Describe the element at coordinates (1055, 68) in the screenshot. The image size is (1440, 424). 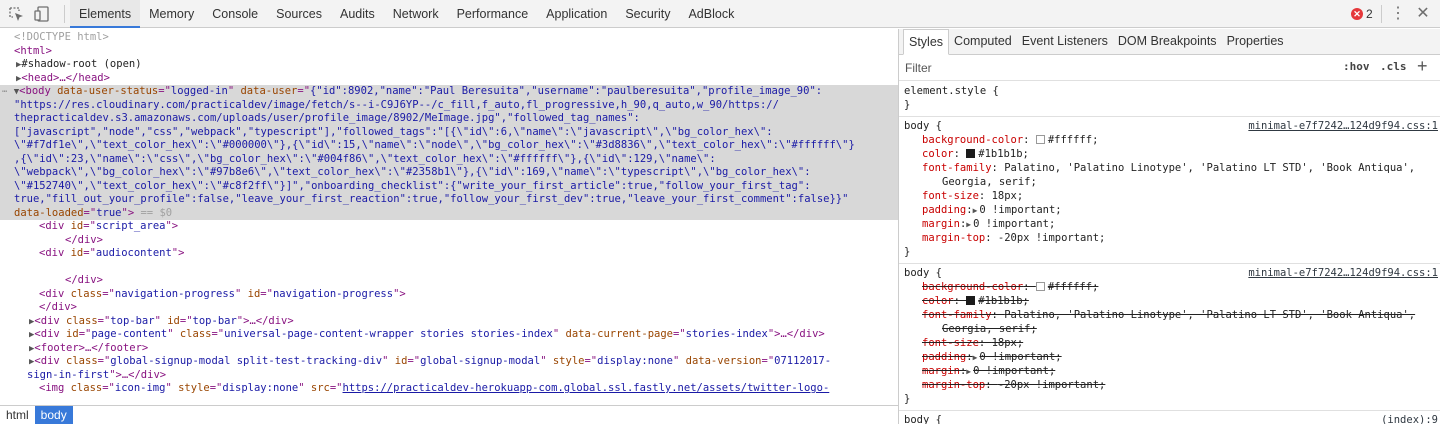
I see `styles-filter-input` at that location.